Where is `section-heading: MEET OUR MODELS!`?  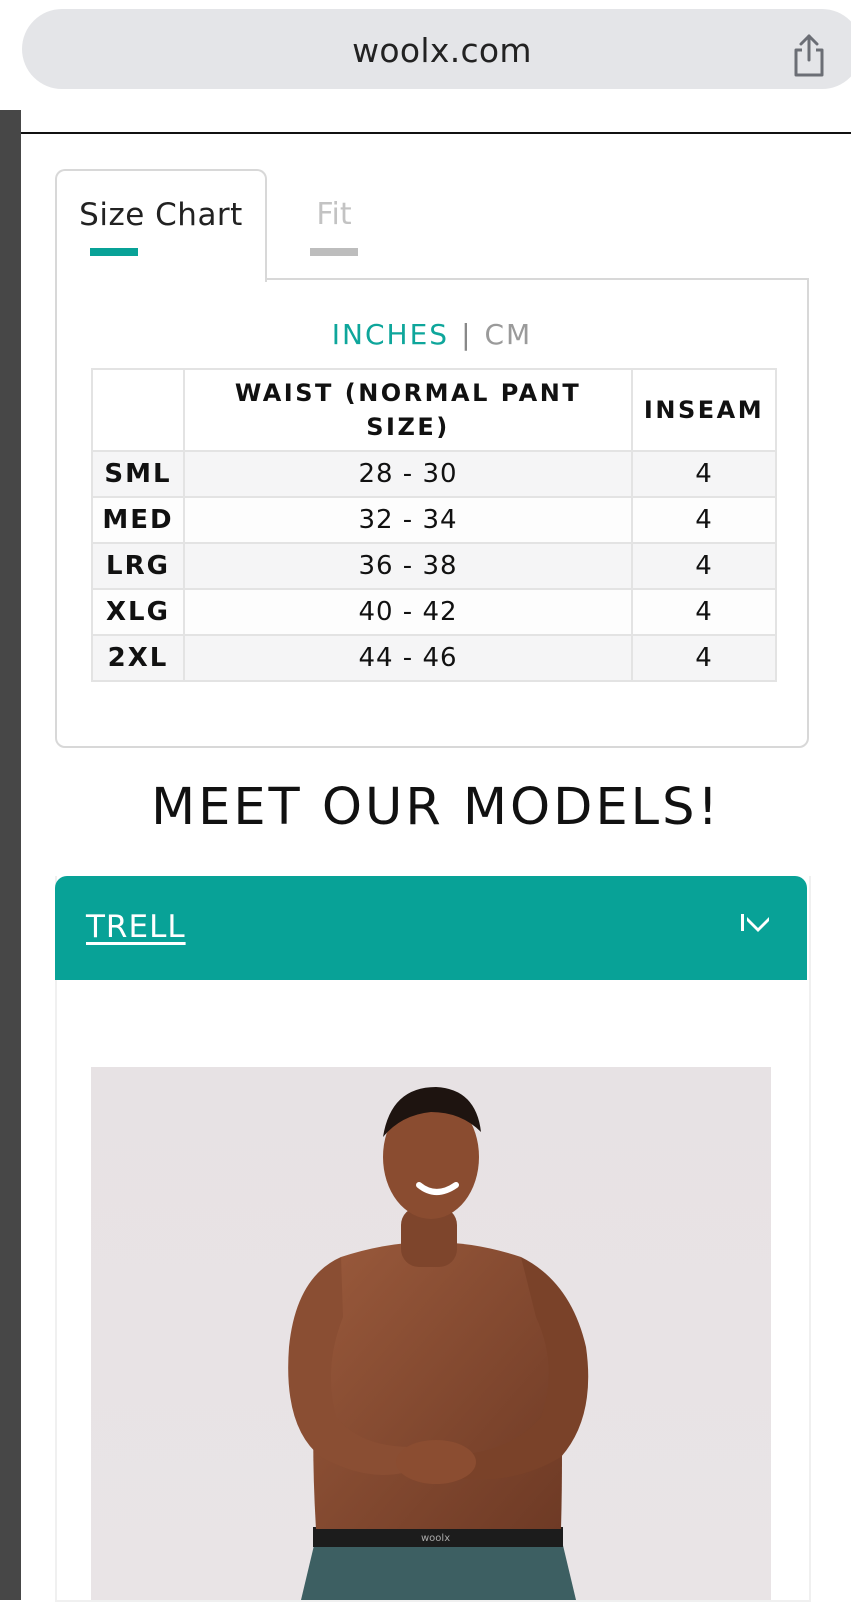 section-heading: MEET OUR MODELS! is located at coordinates (436, 807).